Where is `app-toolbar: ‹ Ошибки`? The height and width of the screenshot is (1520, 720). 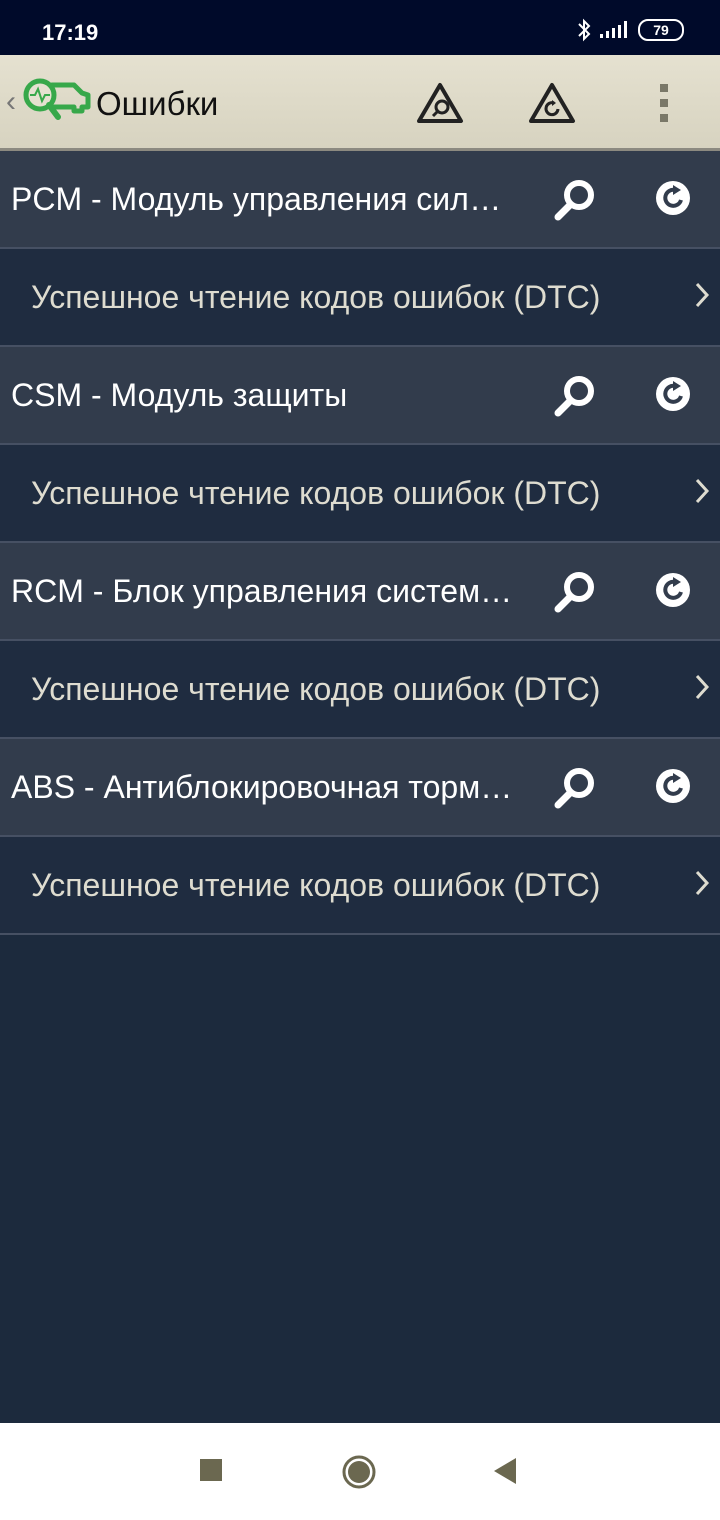
app-toolbar: ‹ Ошибки is located at coordinates (360, 103).